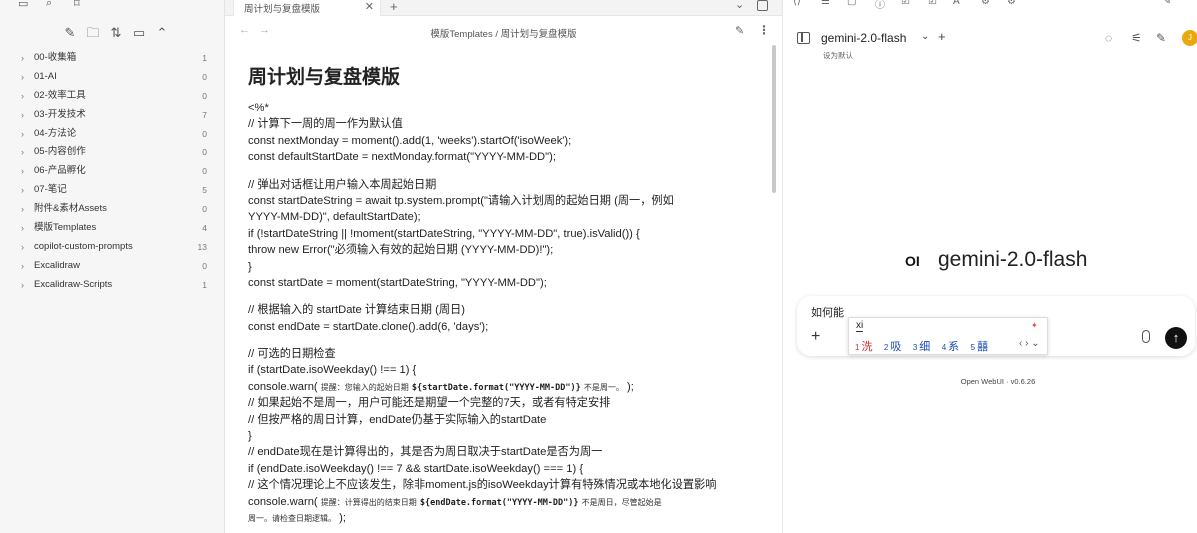 This screenshot has height=533, width=1197. What do you see at coordinates (774, 119) in the screenshot?
I see `editor-scrollbar` at bounding box center [774, 119].